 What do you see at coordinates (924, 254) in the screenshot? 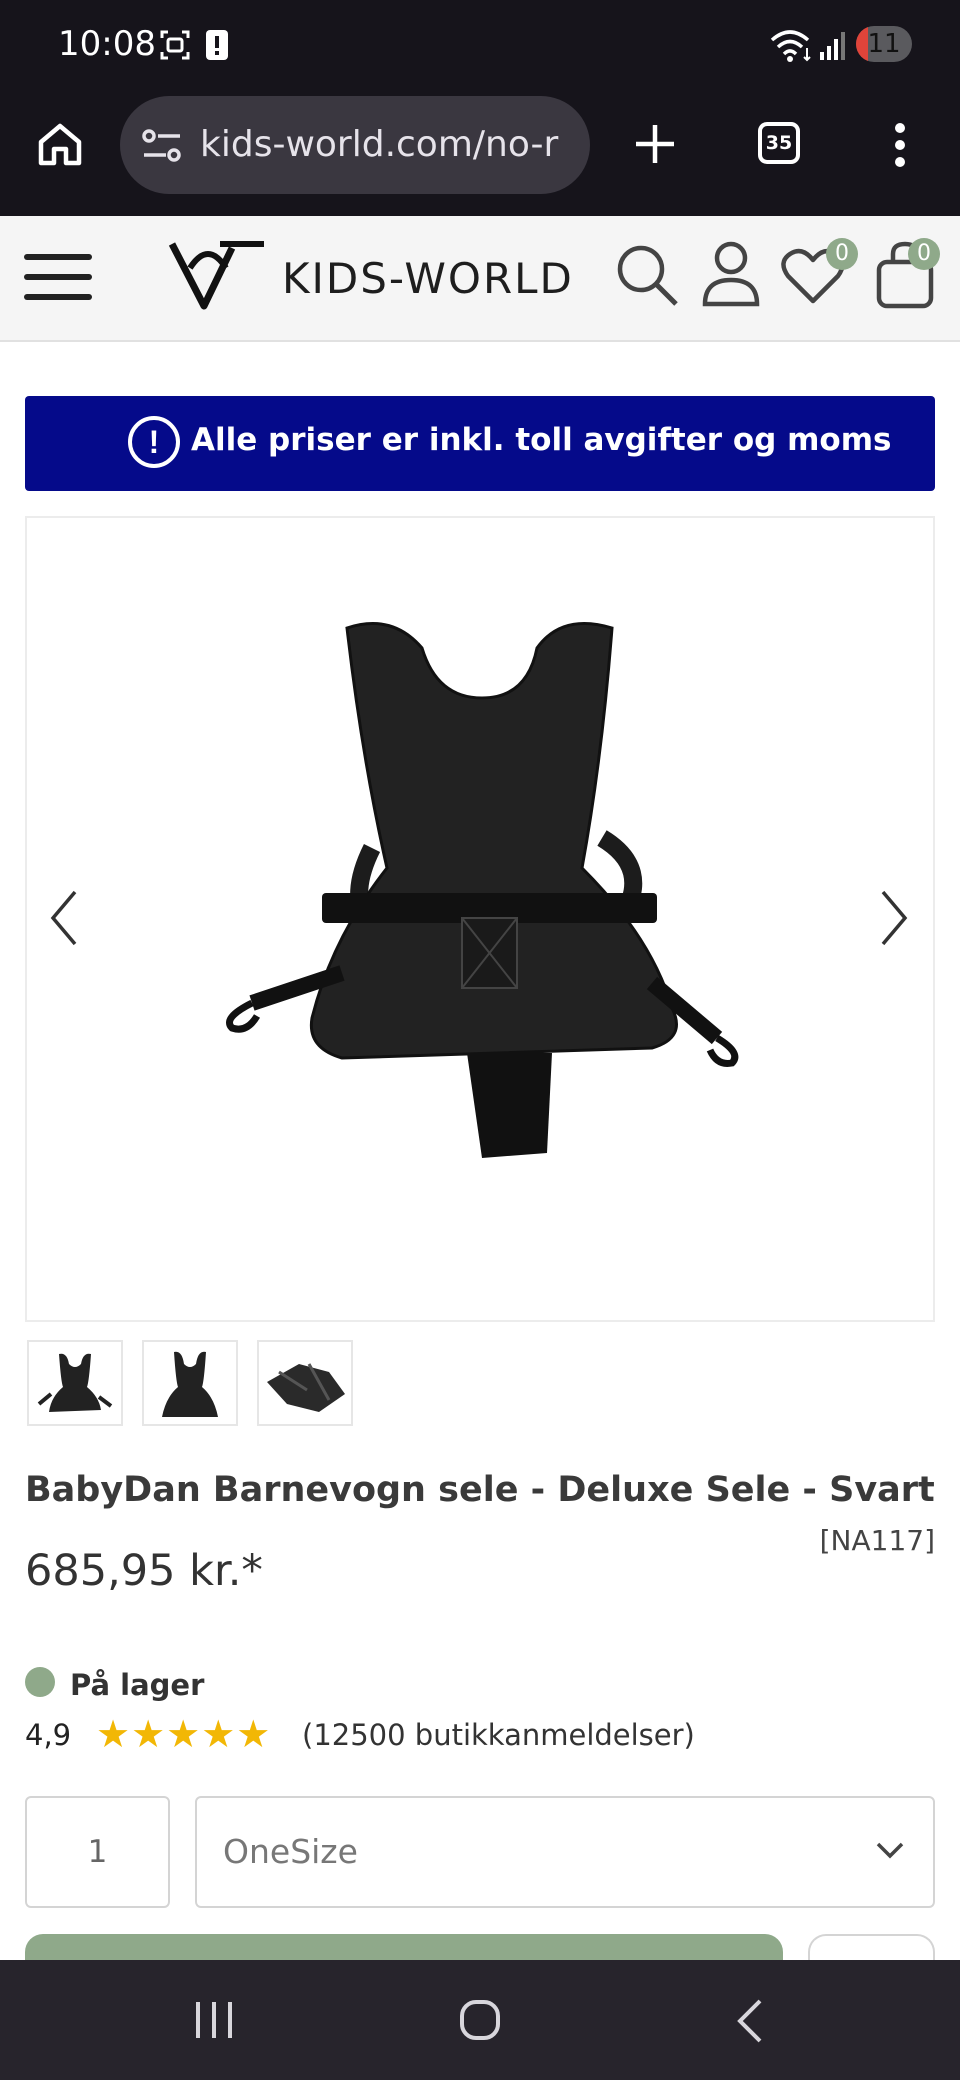
I see `cart-count-badge: 0` at bounding box center [924, 254].